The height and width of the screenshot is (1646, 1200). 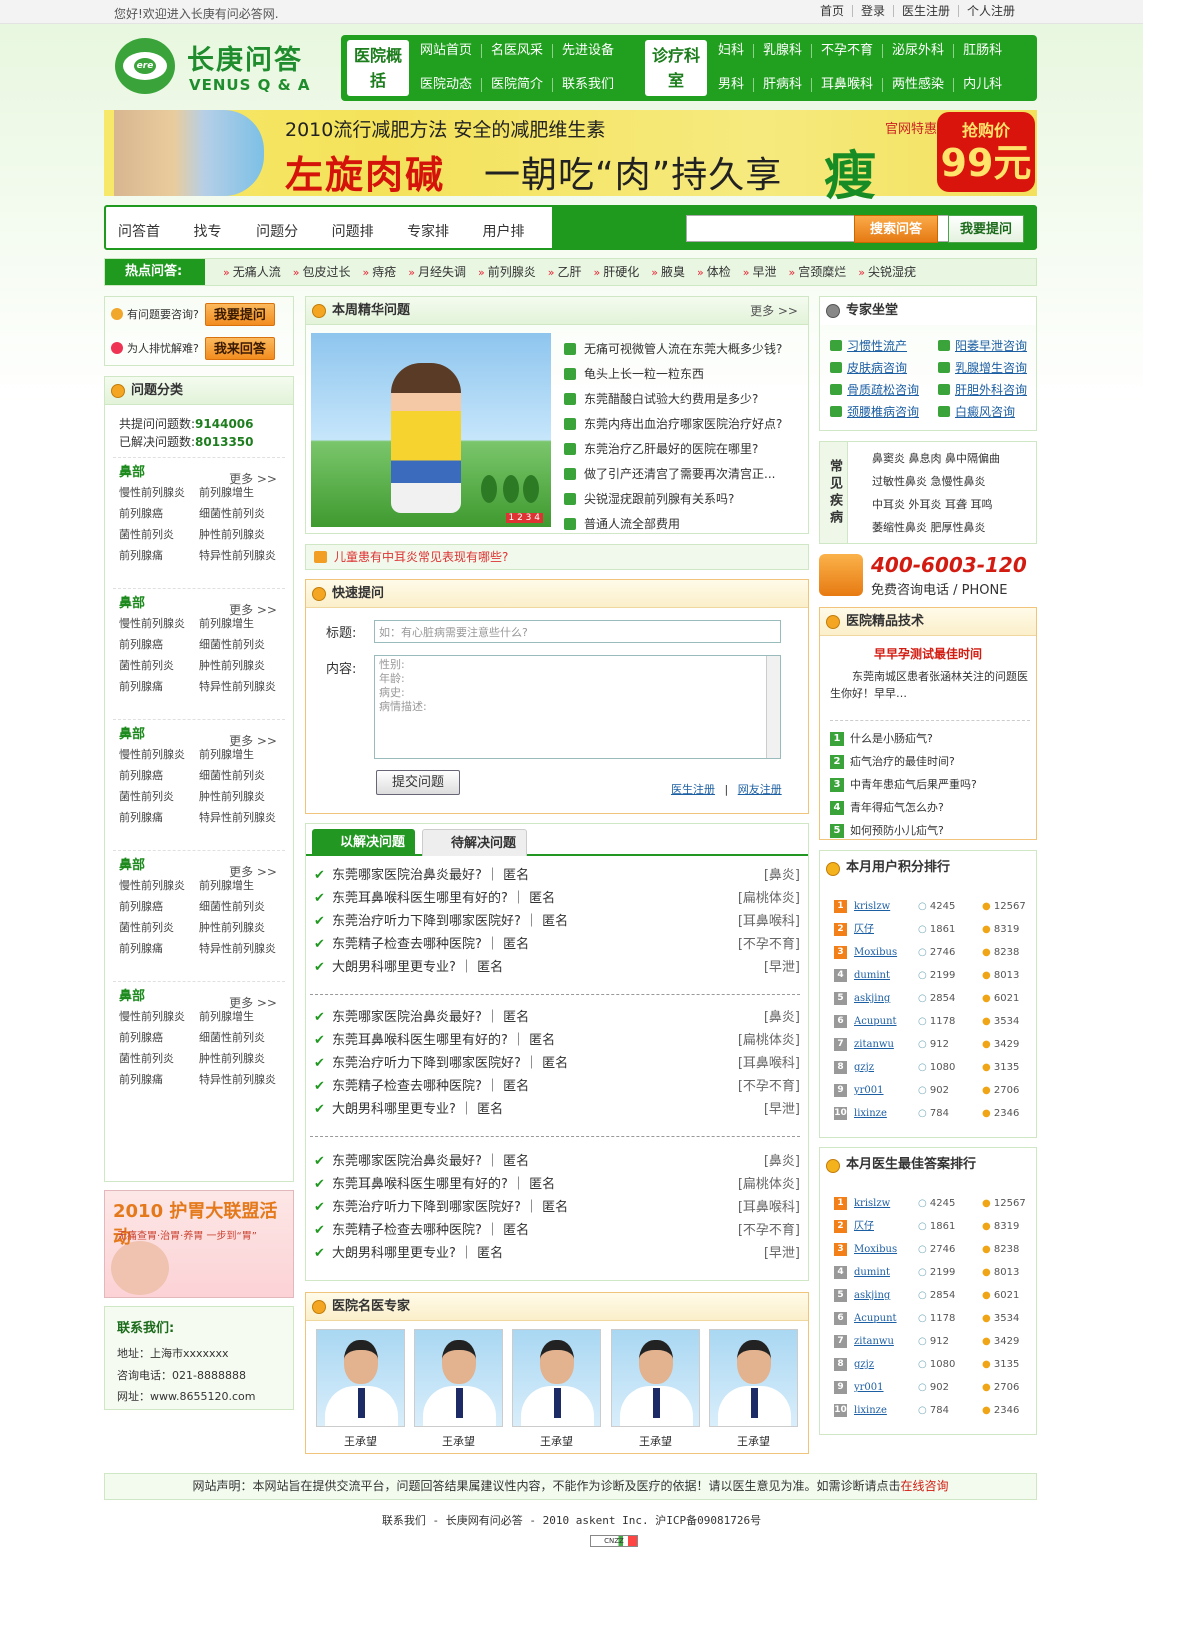 What do you see at coordinates (782, 85) in the screenshot?
I see `nav-link: 肝病科` at bounding box center [782, 85].